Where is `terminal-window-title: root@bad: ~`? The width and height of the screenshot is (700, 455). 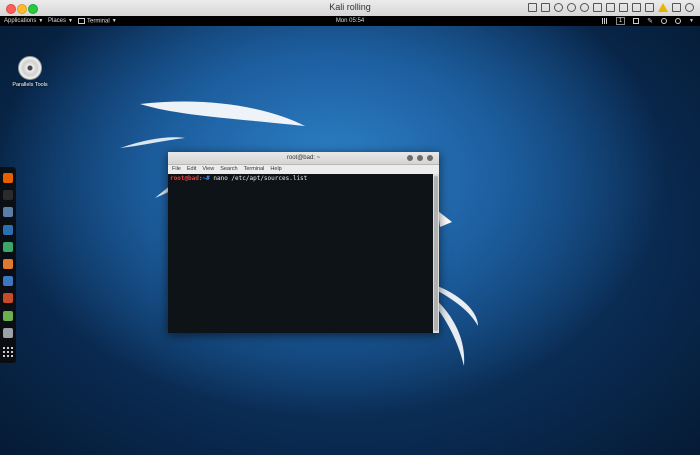
terminal-window-title: root@bad: ~ is located at coordinates (303, 158).